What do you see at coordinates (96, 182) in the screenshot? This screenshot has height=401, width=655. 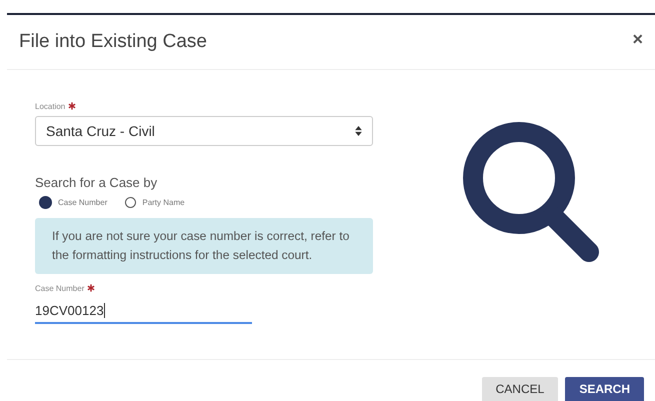 I see `search-by-label: Search for a Case by` at bounding box center [96, 182].